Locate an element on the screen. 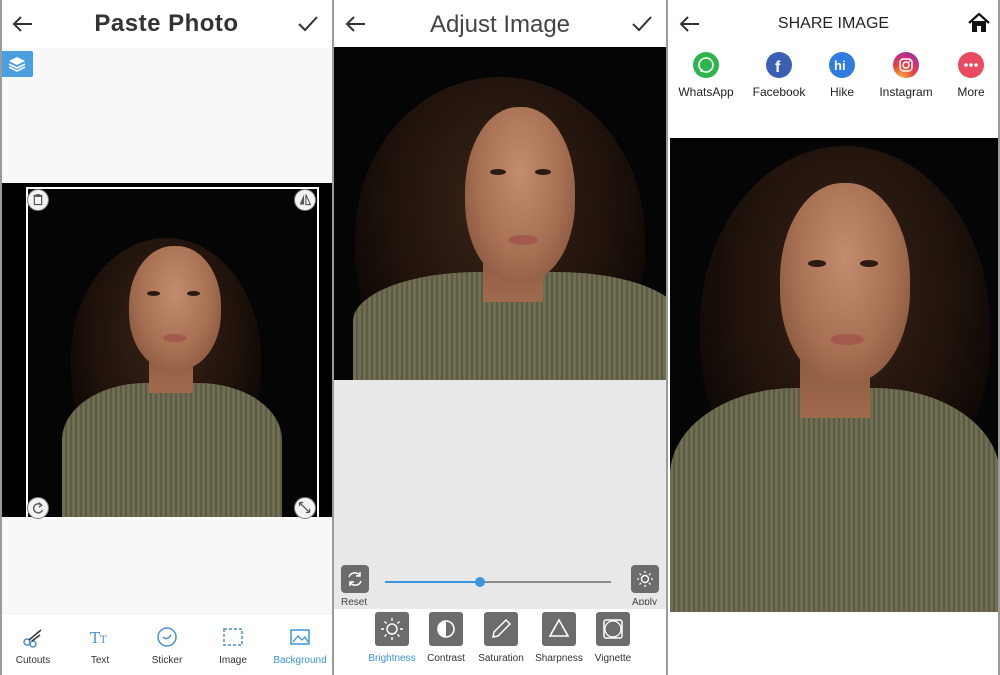 The width and height of the screenshot is (1000, 675). share-instagram: Instagram is located at coordinates (906, 77).